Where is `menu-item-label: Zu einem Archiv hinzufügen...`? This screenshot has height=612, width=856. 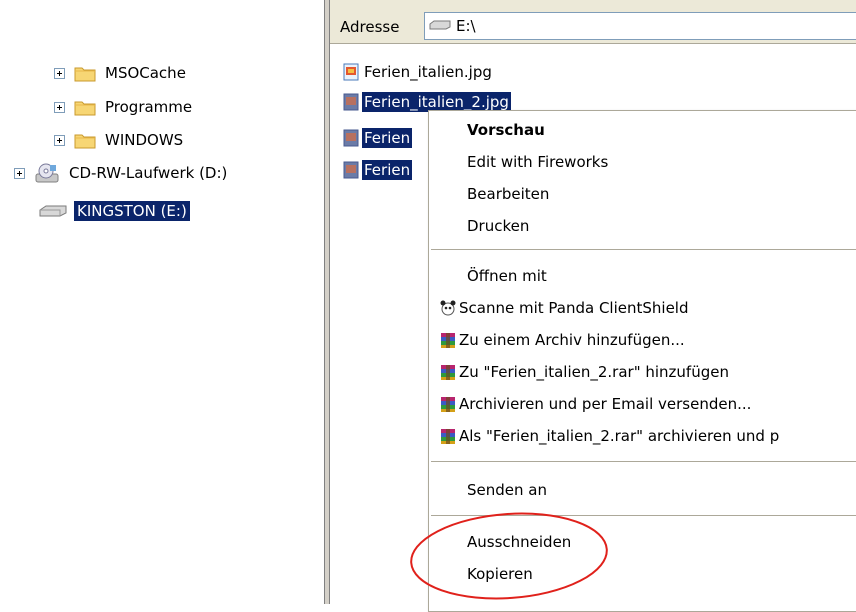
menu-item-label: Zu einem Archiv hinzufügen... is located at coordinates (572, 340).